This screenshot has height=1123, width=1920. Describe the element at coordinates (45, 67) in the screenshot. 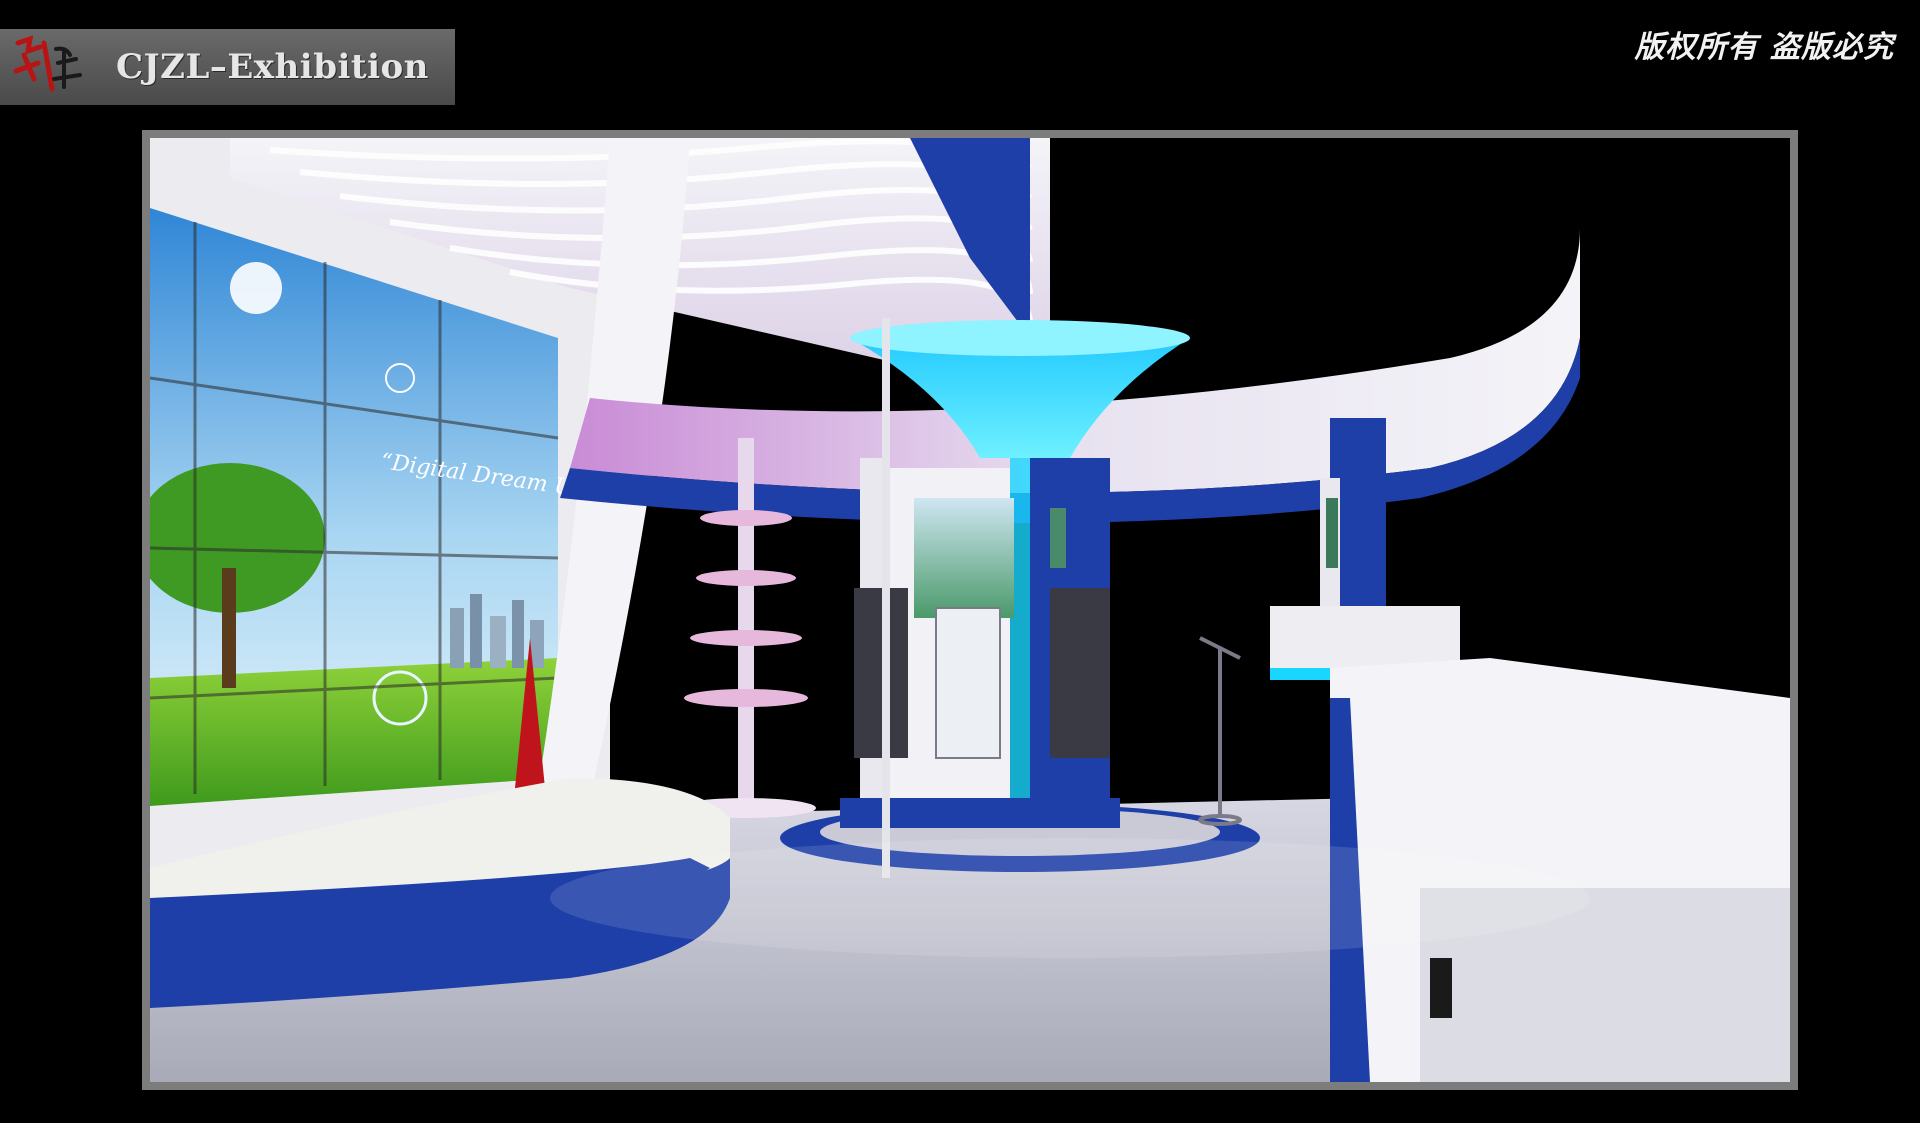

I see `logo-calligraphy-icon` at that location.